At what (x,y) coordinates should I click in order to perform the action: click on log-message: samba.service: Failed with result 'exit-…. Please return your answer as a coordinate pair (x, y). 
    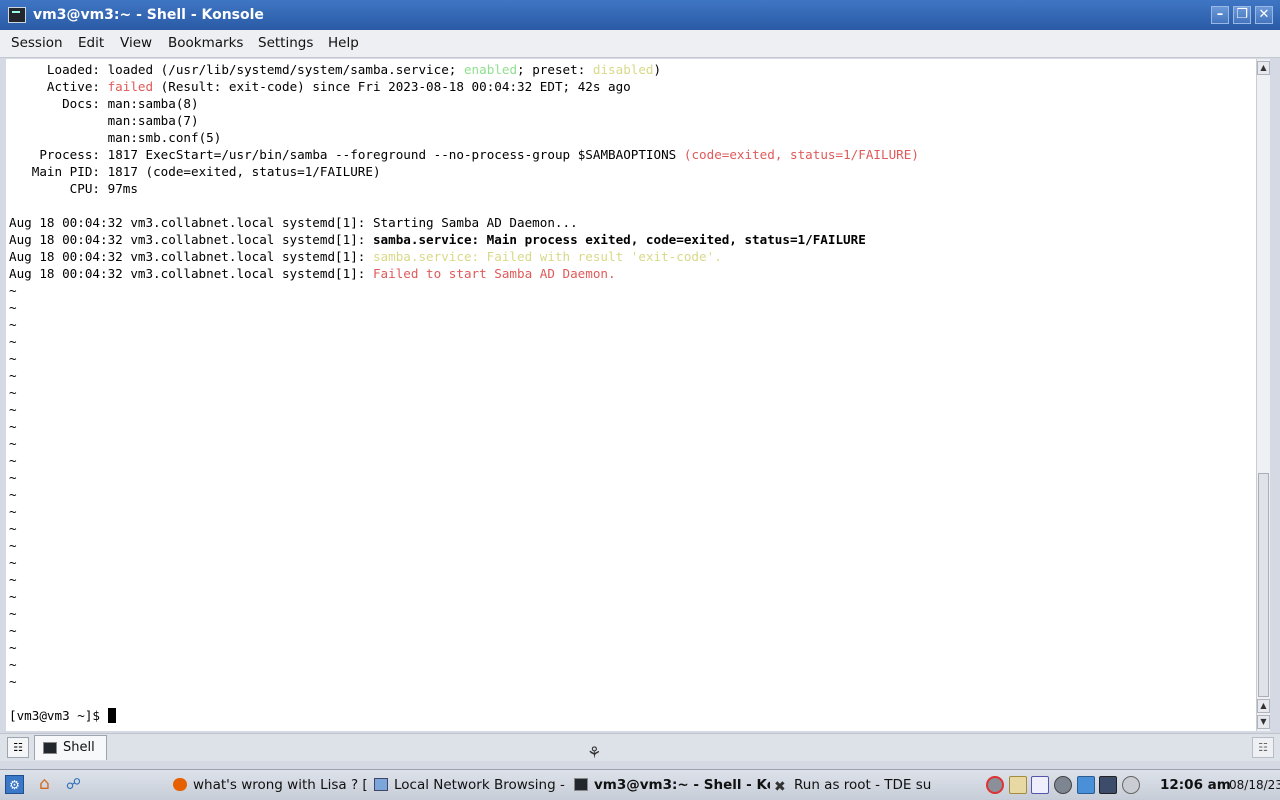
    Looking at the image, I should click on (547, 256).